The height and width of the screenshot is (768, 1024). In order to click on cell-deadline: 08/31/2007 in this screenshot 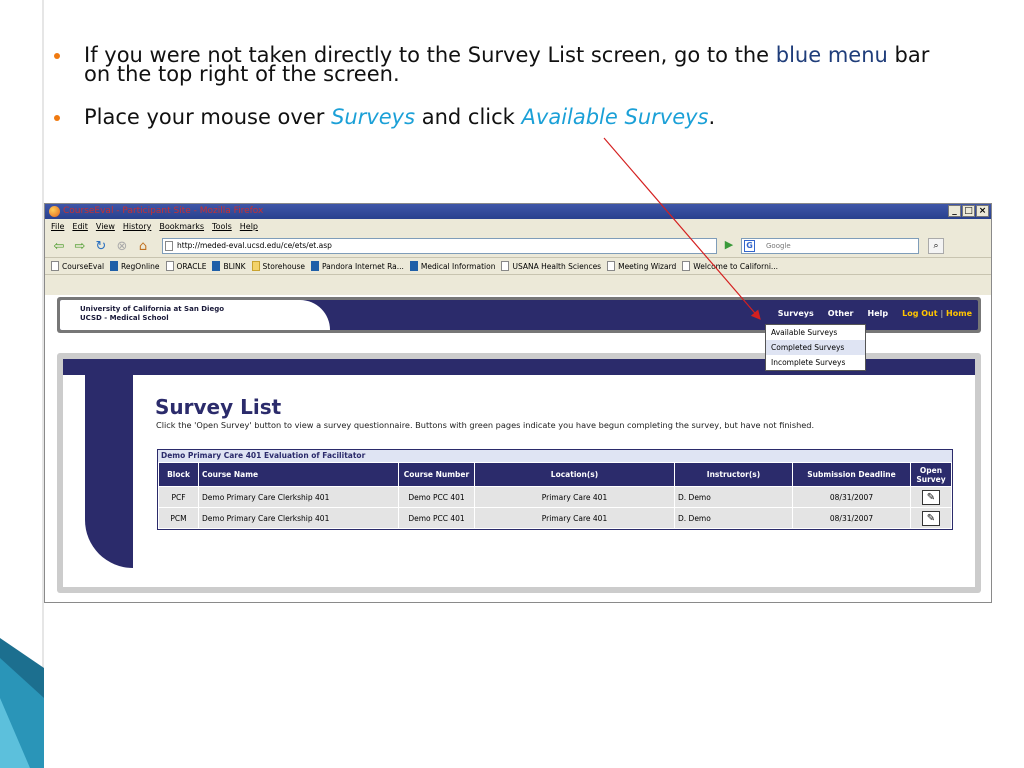, I will do `click(851, 497)`.